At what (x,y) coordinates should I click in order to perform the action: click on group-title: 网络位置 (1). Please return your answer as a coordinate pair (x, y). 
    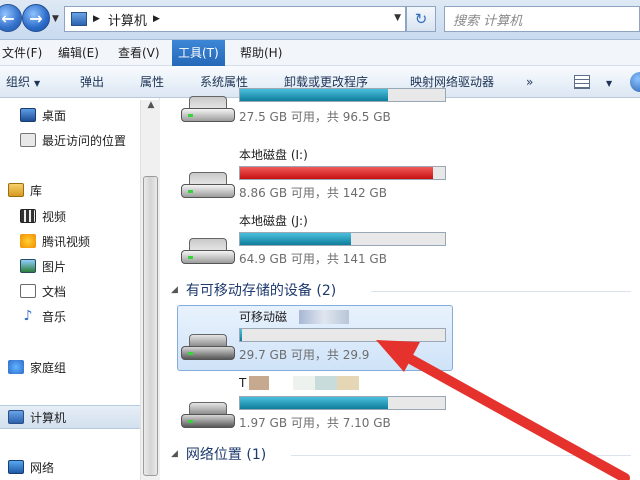
    Looking at the image, I should click on (226, 455).